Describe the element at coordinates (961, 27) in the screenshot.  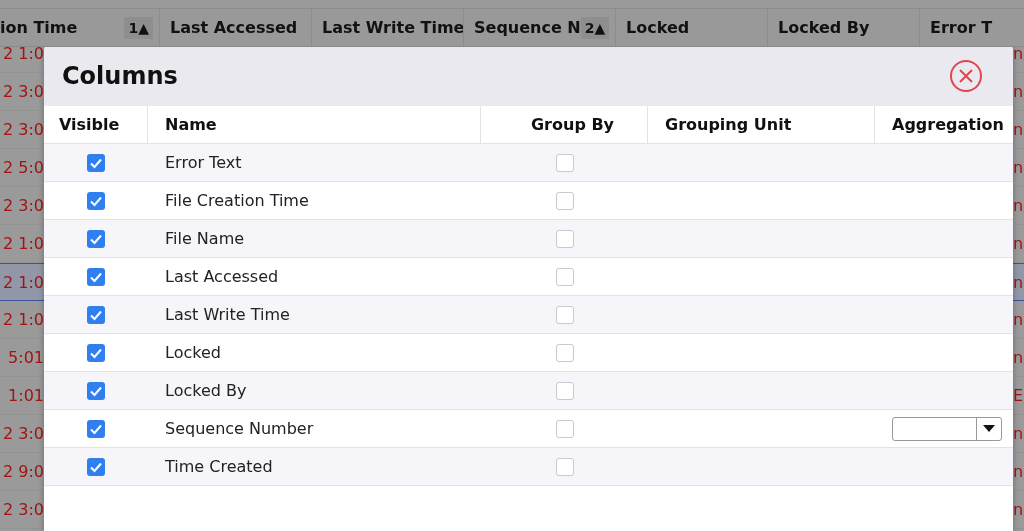
I see `column-header-label: Error T` at that location.